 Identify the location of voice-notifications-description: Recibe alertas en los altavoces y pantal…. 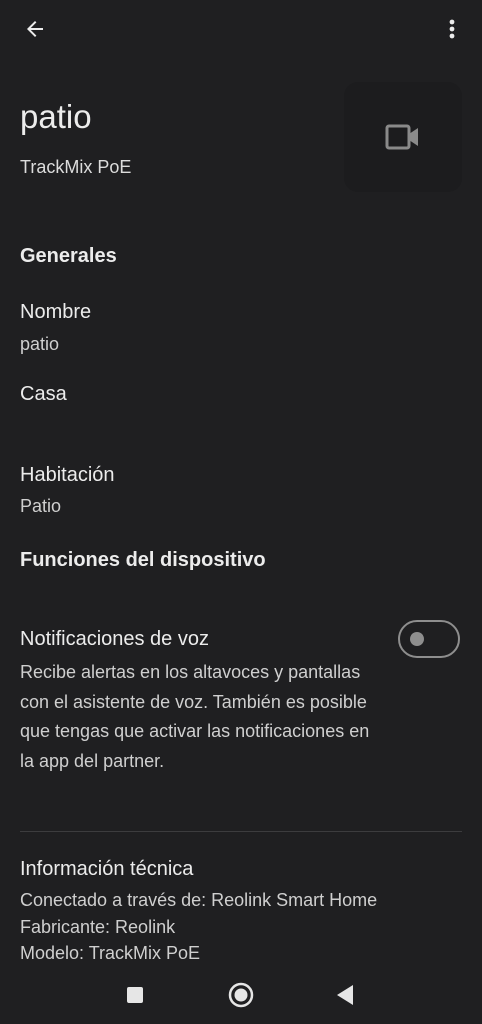
(195, 716).